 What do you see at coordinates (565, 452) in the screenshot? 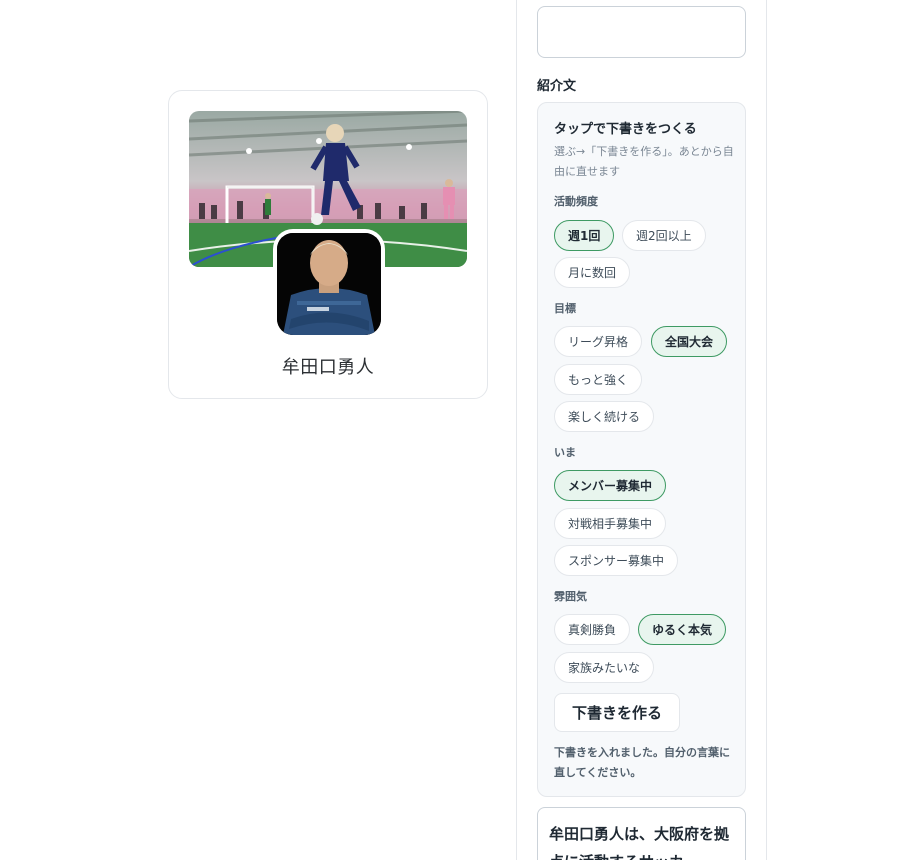
I see `group-label-now: いま` at bounding box center [565, 452].